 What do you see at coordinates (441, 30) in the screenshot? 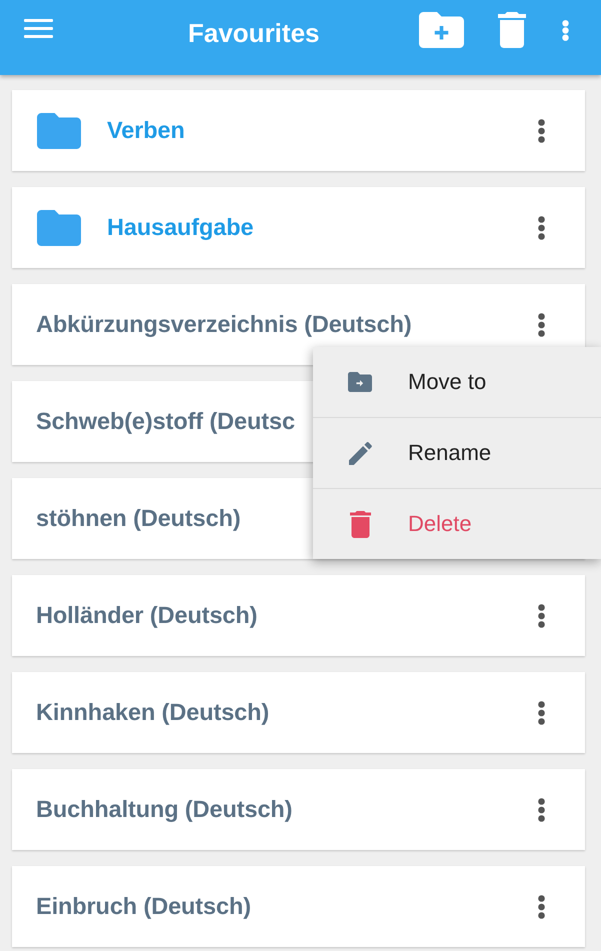
I see `folder-plus-icon` at bounding box center [441, 30].